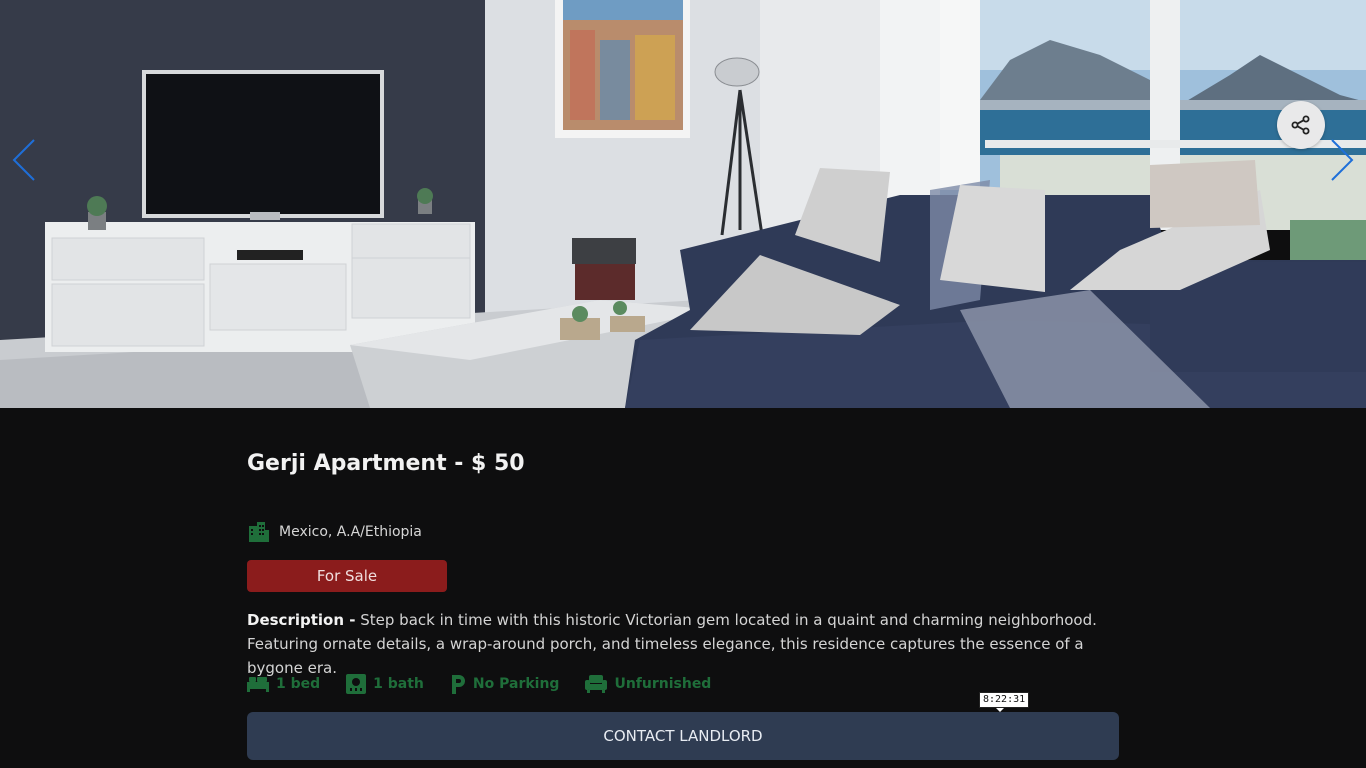 The width and height of the screenshot is (1366, 768). Describe the element at coordinates (356, 684) in the screenshot. I see `bath-icon` at that location.